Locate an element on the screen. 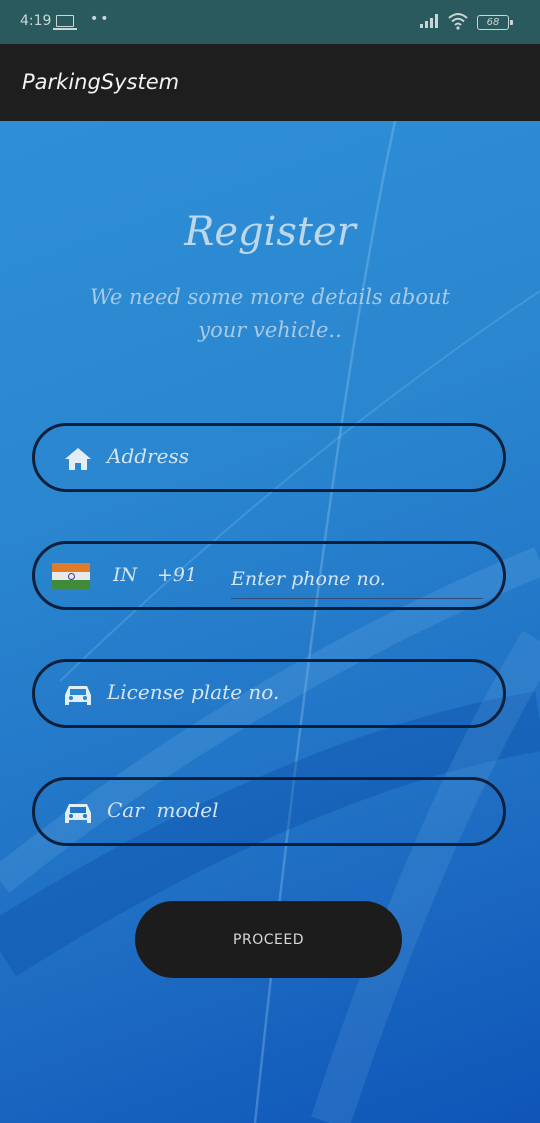 The image size is (540, 1123). more-notifications-icon: •• is located at coordinates (100, 19).